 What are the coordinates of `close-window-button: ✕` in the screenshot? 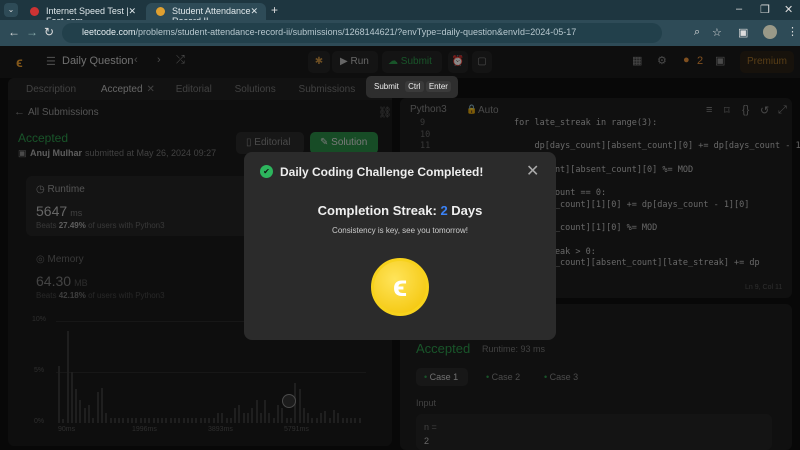 It's located at (788, 9).